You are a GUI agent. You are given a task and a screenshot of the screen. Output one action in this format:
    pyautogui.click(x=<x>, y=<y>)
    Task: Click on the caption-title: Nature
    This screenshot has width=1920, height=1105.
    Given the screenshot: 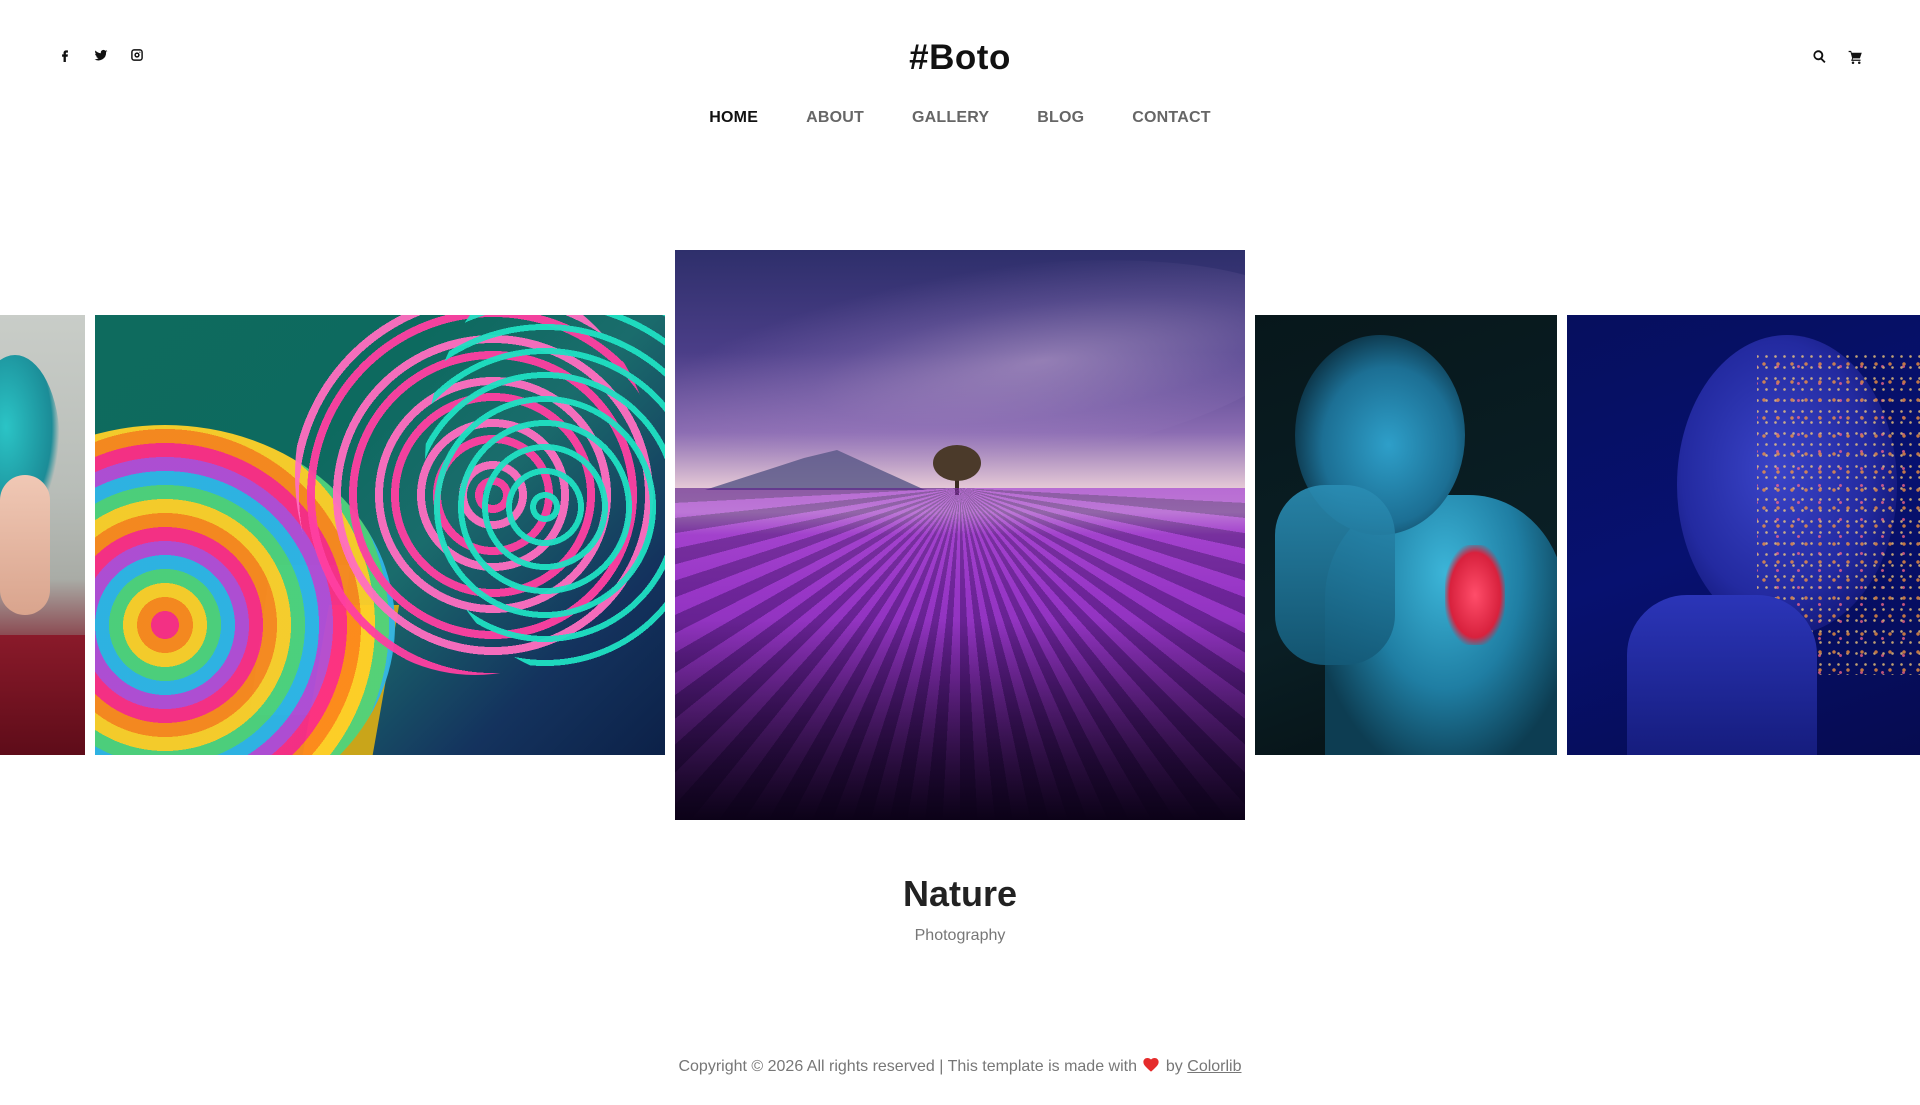 What is the action you would take?
    pyautogui.click(x=960, y=893)
    